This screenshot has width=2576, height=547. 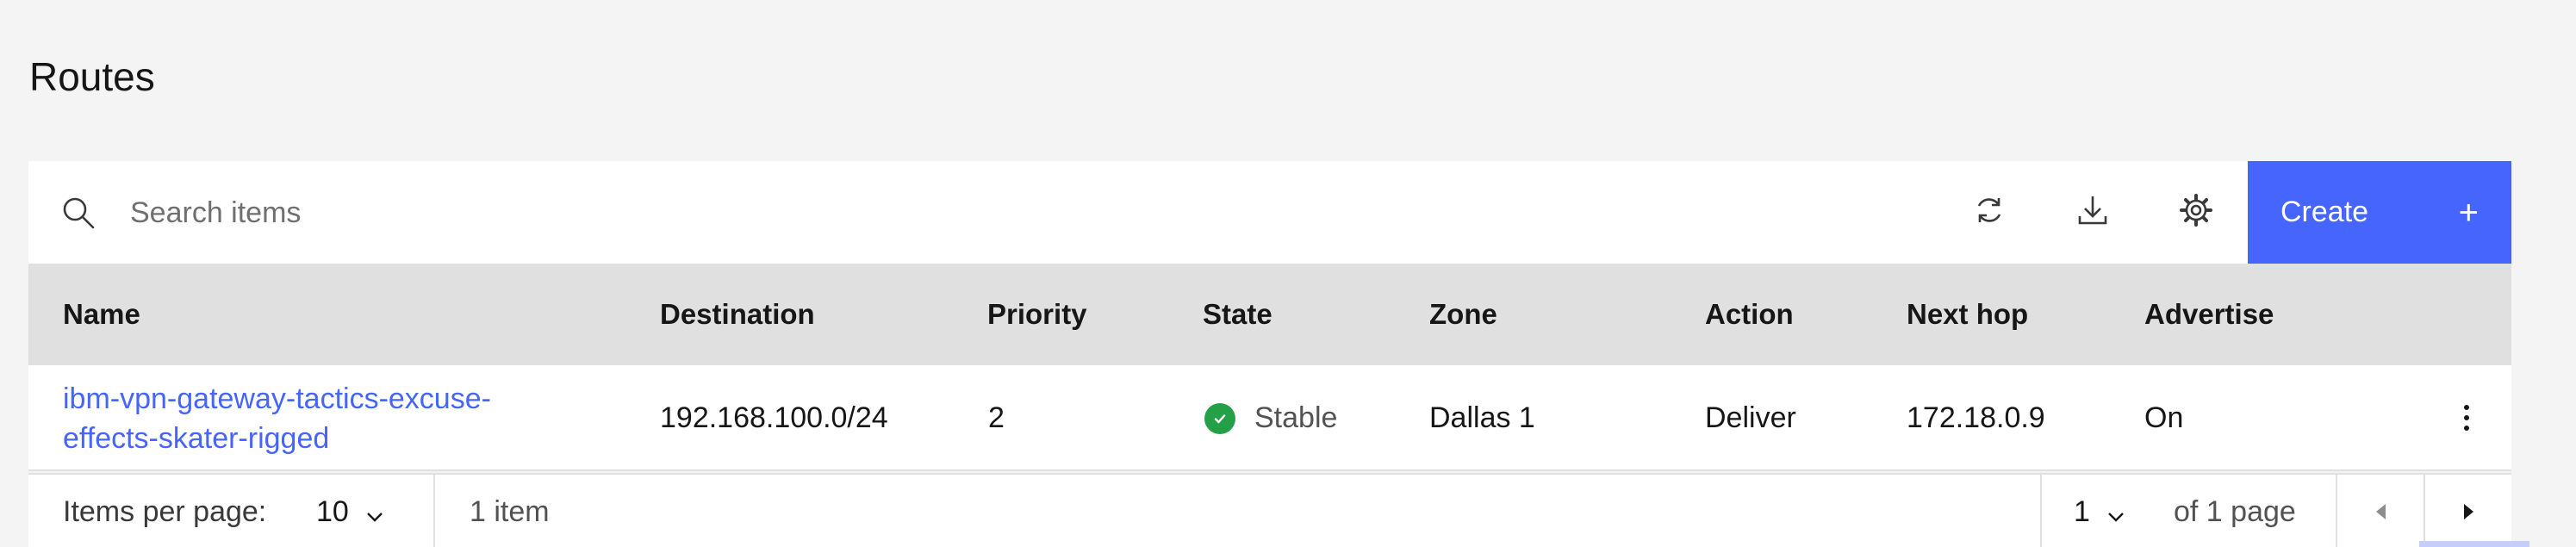 I want to click on items-per-page-value: 10, so click(x=333, y=511).